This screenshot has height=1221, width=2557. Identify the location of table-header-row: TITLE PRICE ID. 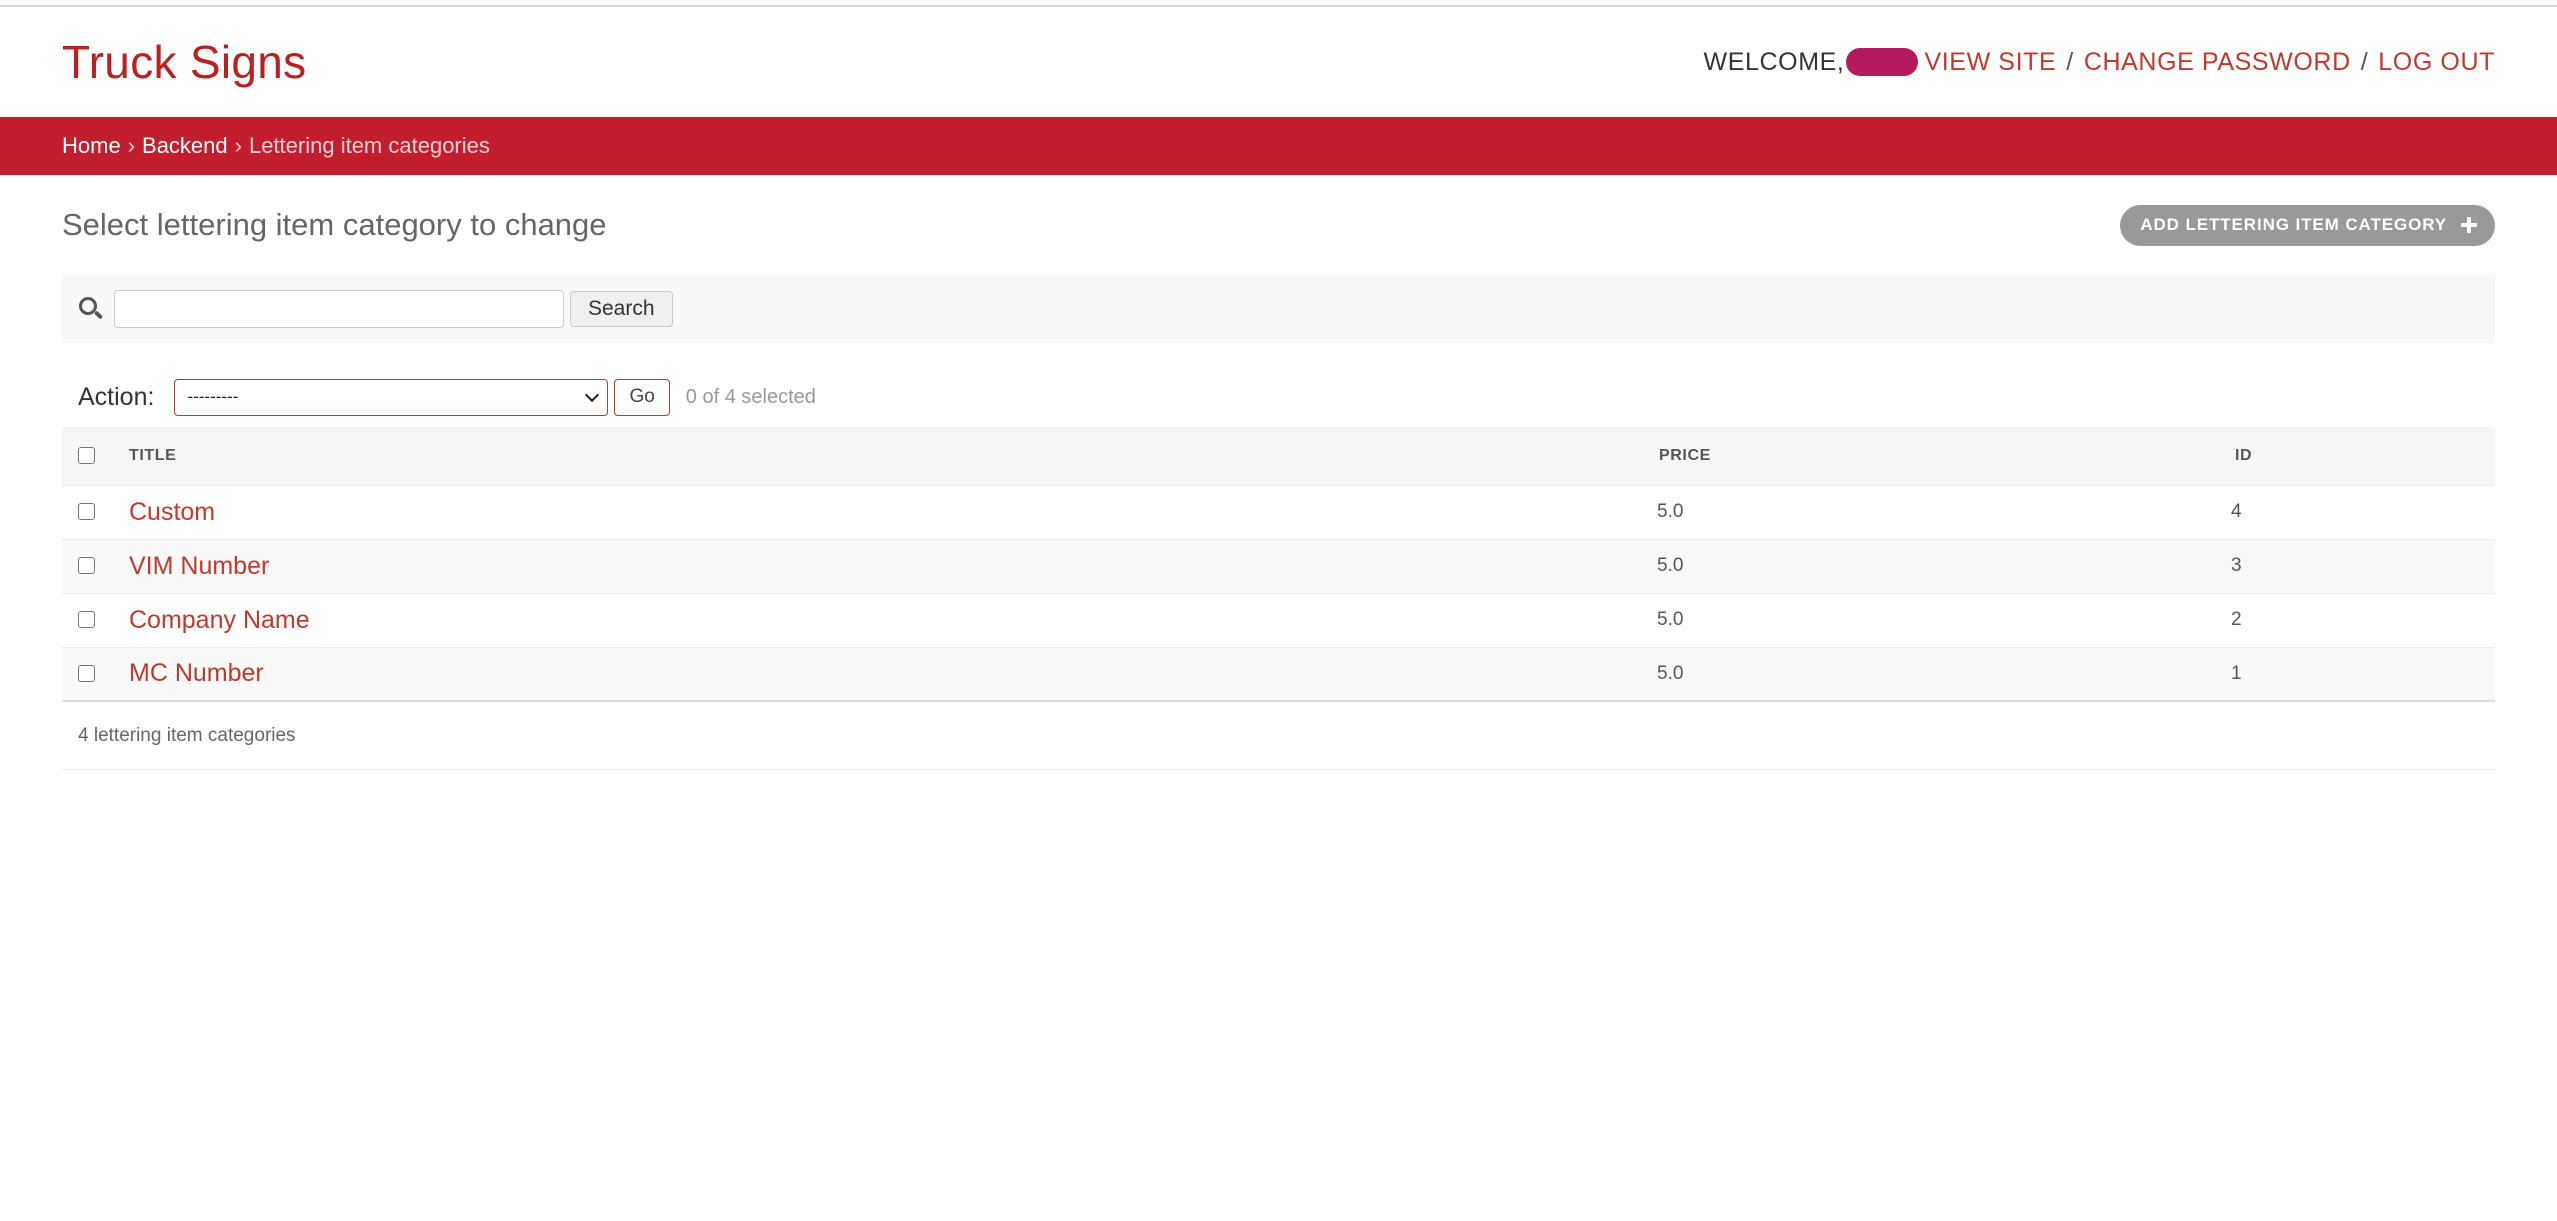
(1278, 456).